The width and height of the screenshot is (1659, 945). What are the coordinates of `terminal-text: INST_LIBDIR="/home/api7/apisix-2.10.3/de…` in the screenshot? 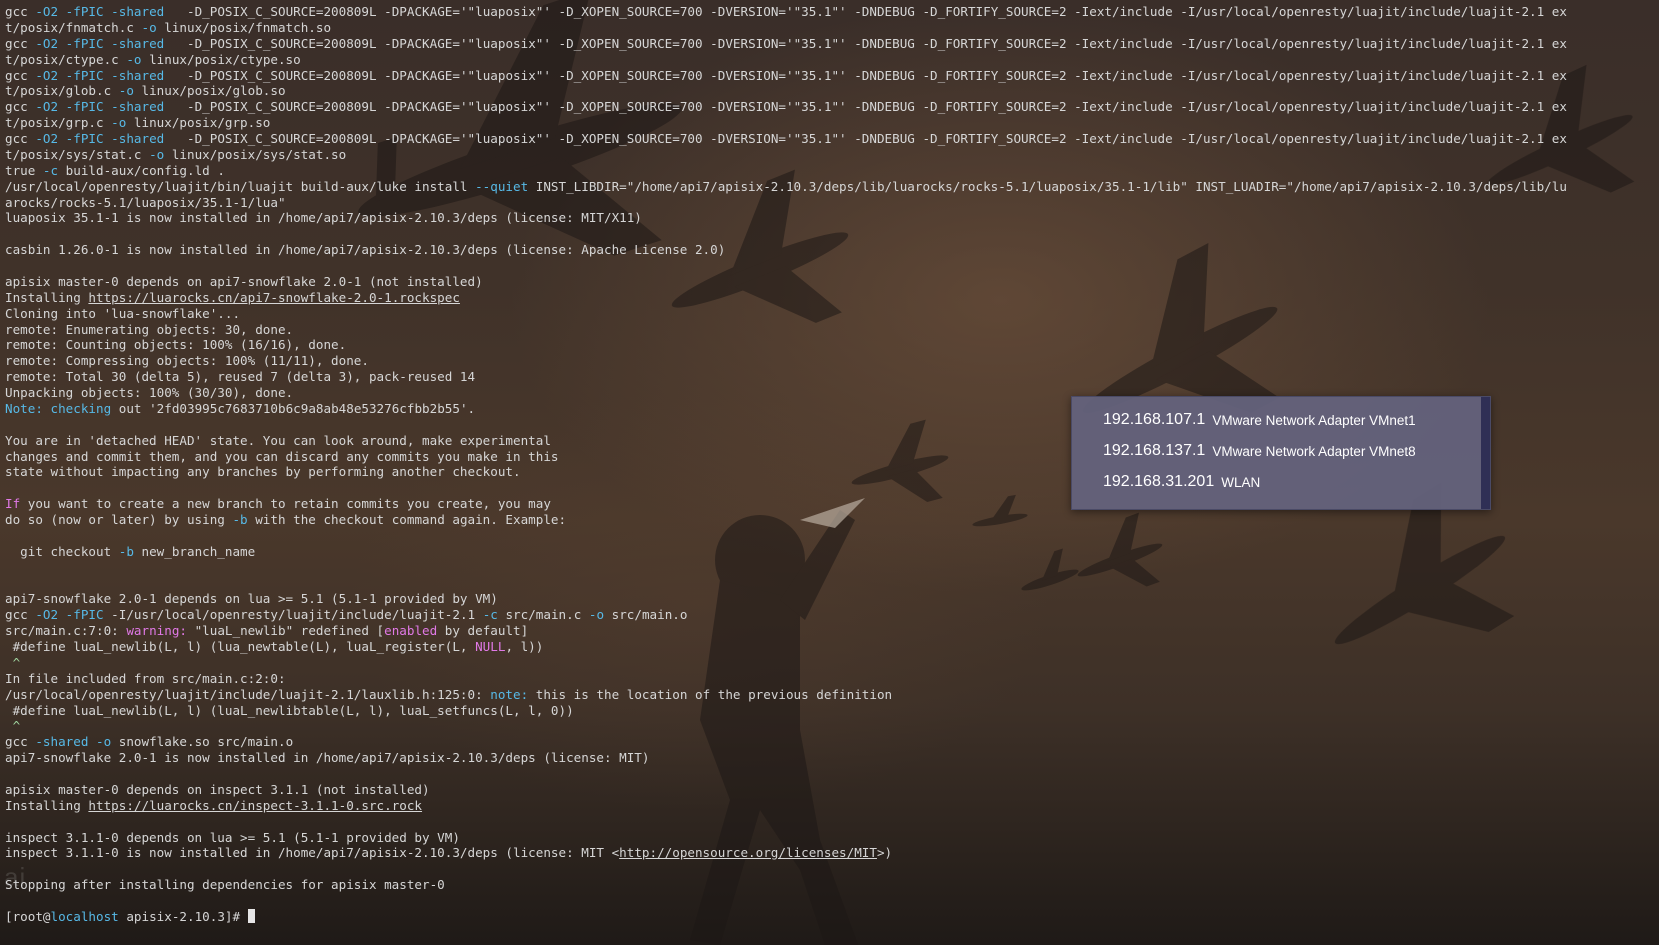 It's located at (1047, 186).